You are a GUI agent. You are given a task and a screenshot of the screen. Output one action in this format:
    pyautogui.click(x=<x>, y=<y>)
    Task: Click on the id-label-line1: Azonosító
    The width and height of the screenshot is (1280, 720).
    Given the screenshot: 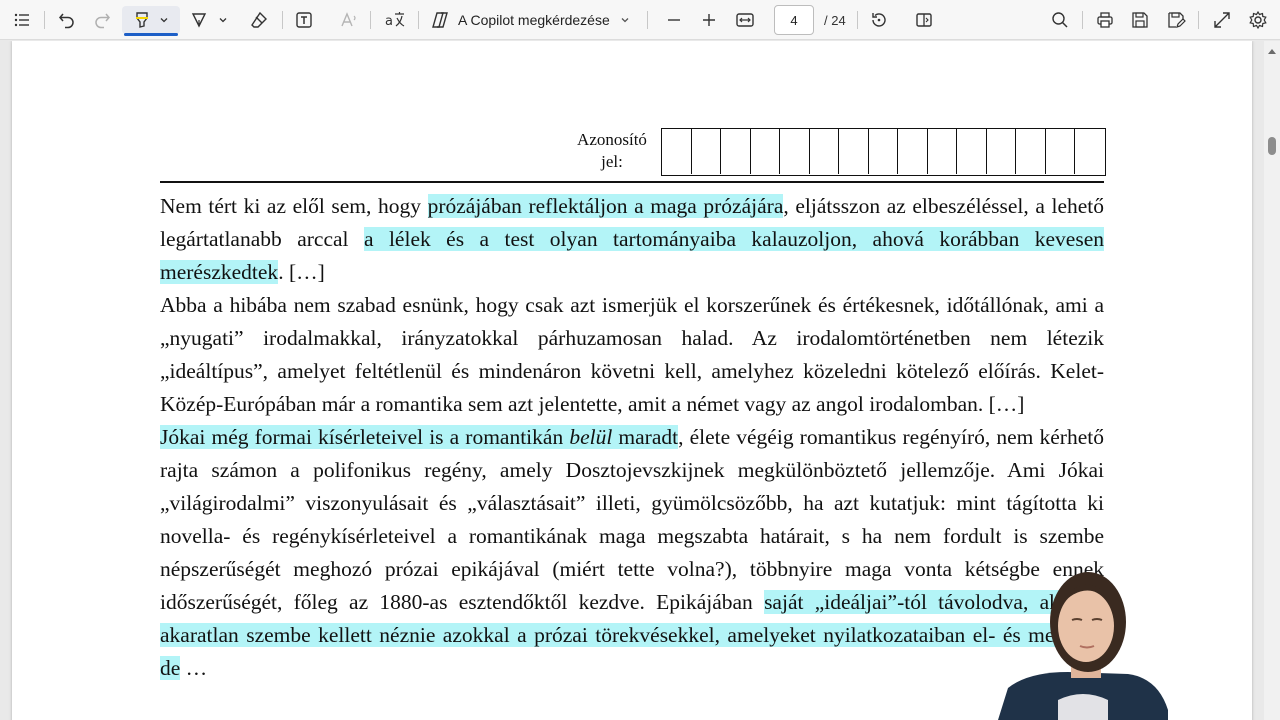 What is the action you would take?
    pyautogui.click(x=612, y=139)
    